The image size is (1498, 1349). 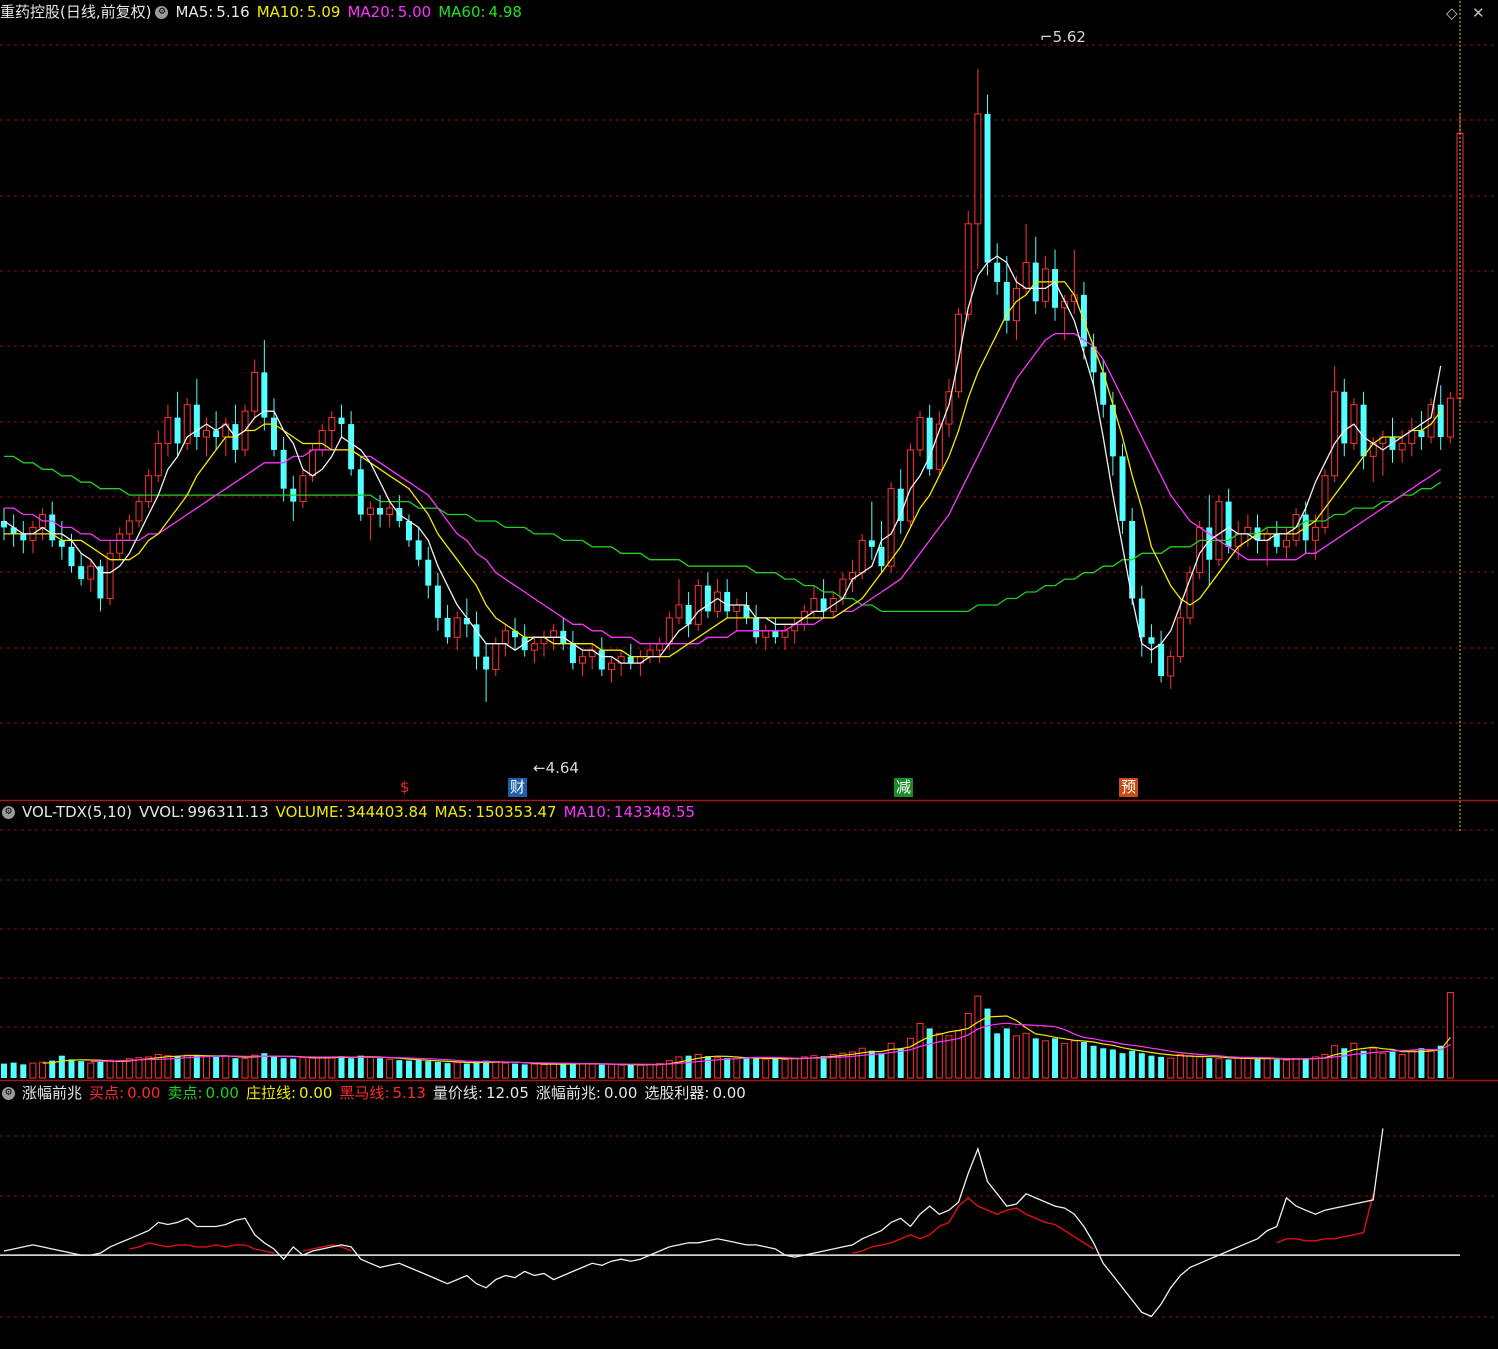 I want to click on diamond-icon: ◇, so click(x=1452, y=13).